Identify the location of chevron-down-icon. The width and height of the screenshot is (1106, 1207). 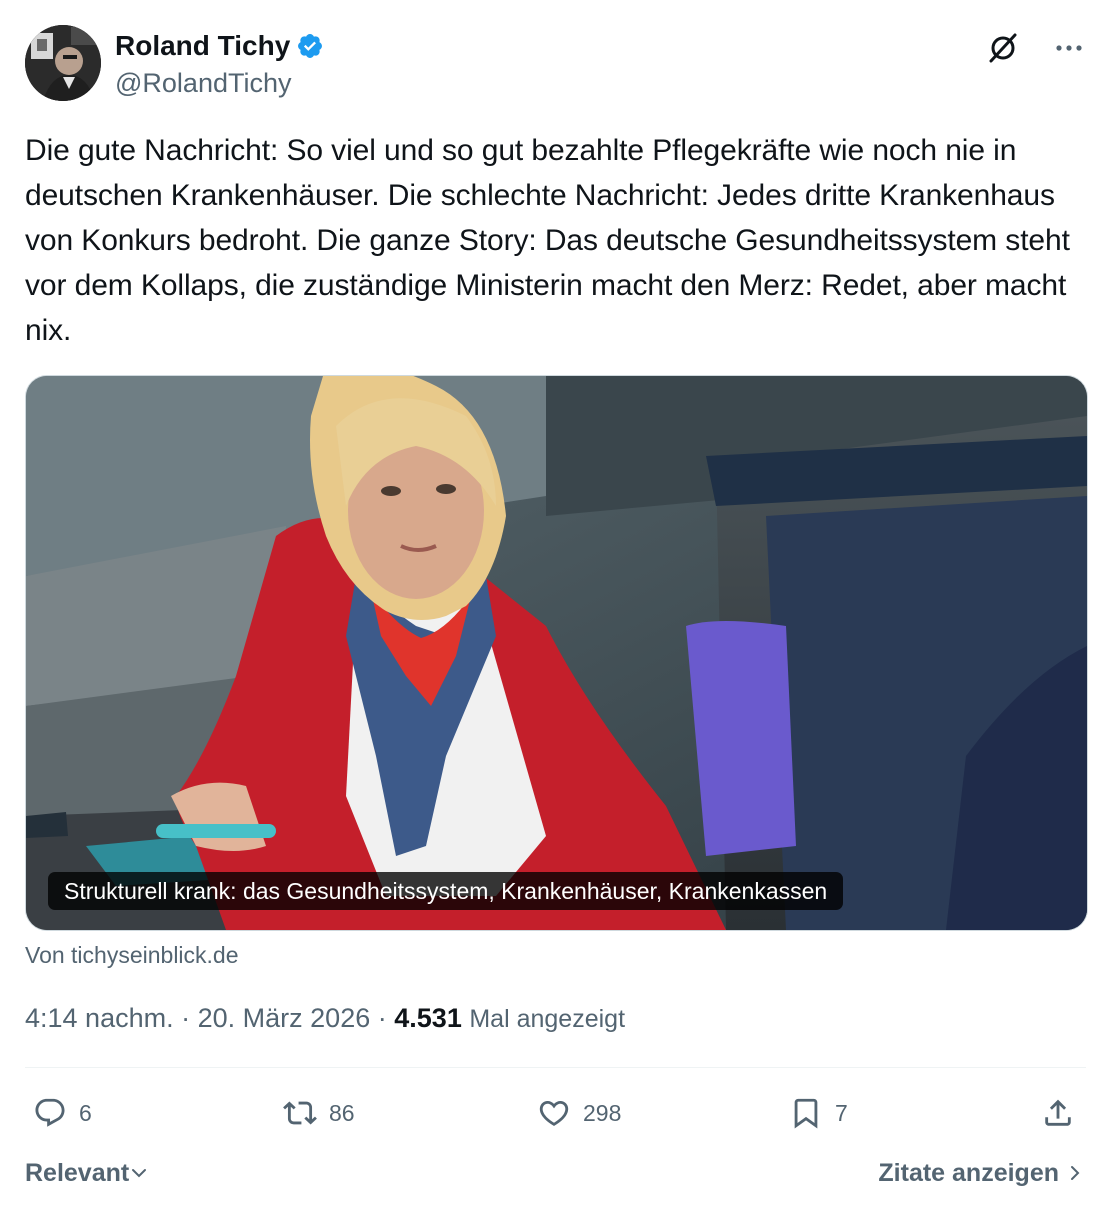
(139, 1173).